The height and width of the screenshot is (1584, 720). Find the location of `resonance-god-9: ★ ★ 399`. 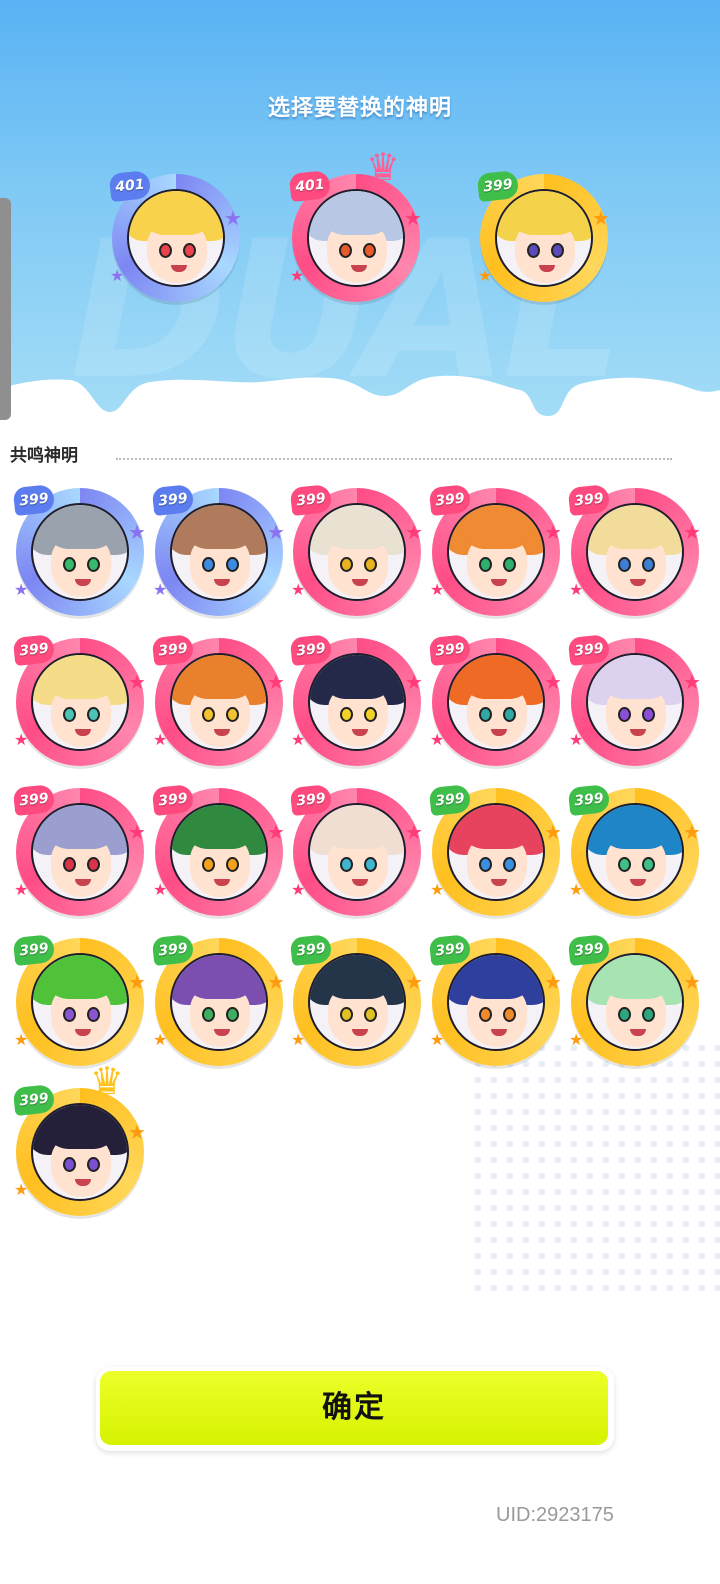

resonance-god-9: ★ ★ 399 is located at coordinates (495, 699).